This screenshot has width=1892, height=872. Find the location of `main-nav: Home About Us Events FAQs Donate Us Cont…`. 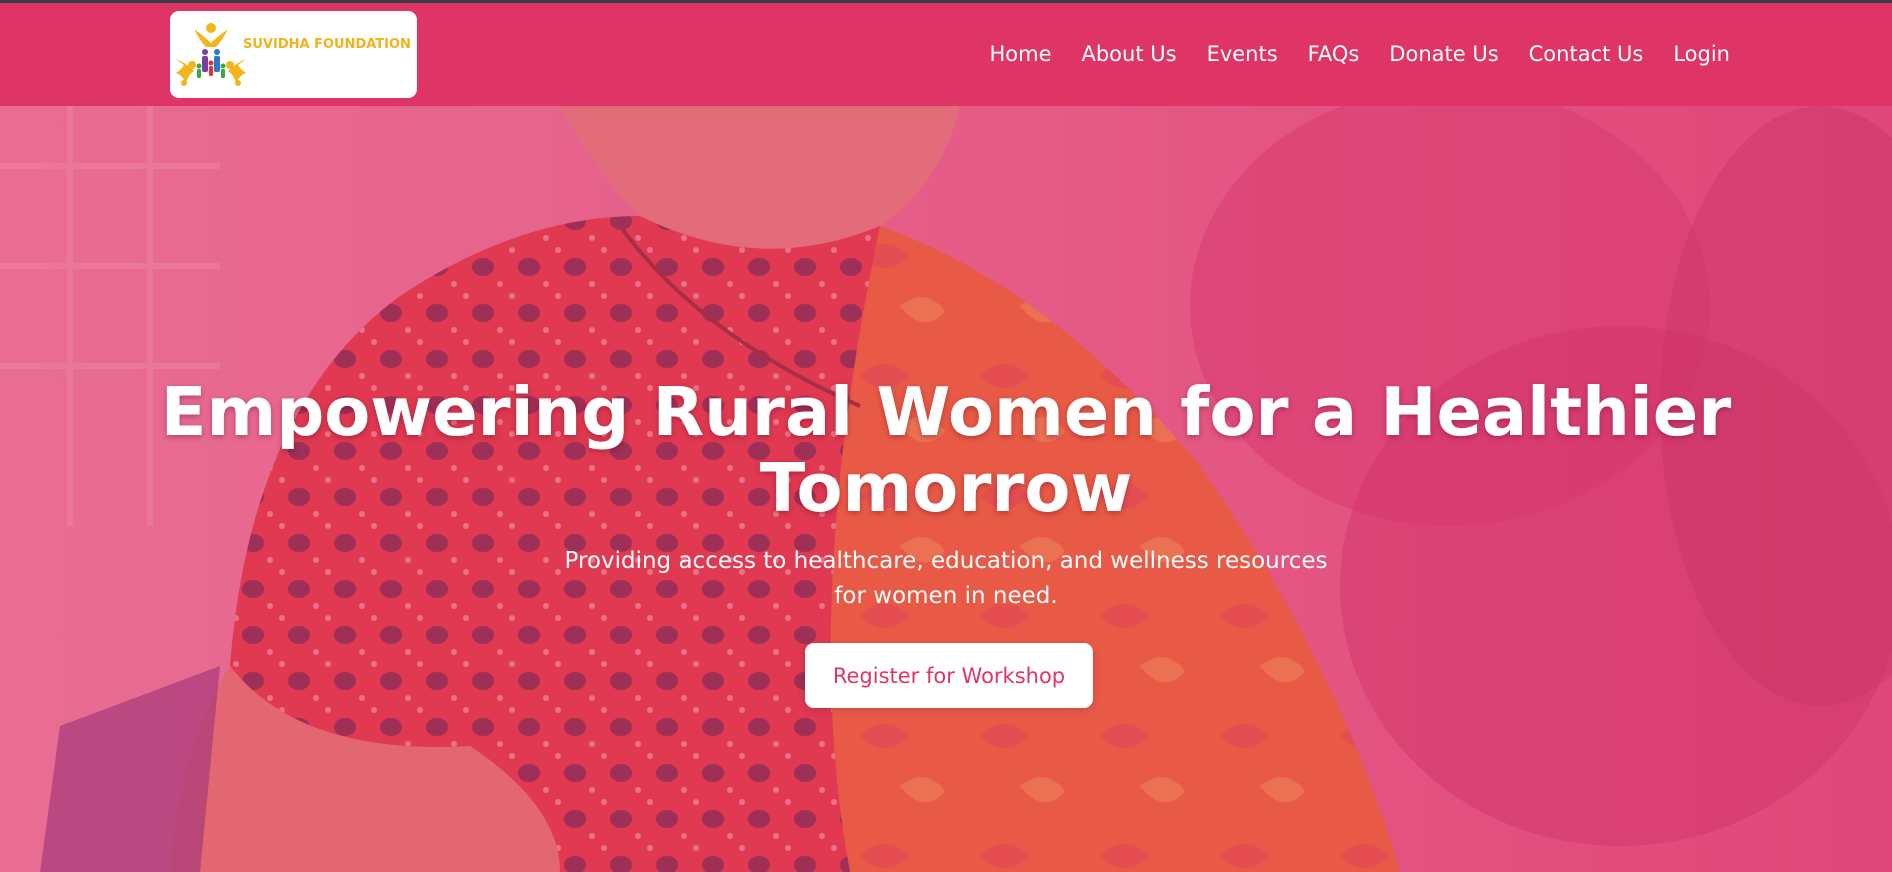

main-nav: Home About Us Events FAQs Donate Us Cont… is located at coordinates (1344, 54).